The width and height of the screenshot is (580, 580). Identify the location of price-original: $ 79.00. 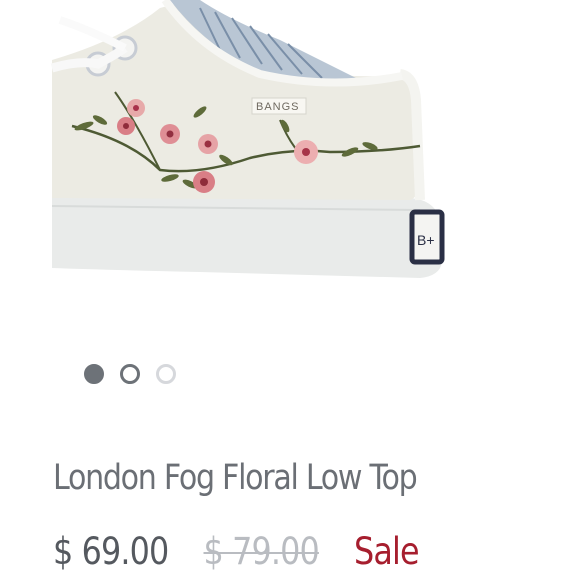
(261, 551).